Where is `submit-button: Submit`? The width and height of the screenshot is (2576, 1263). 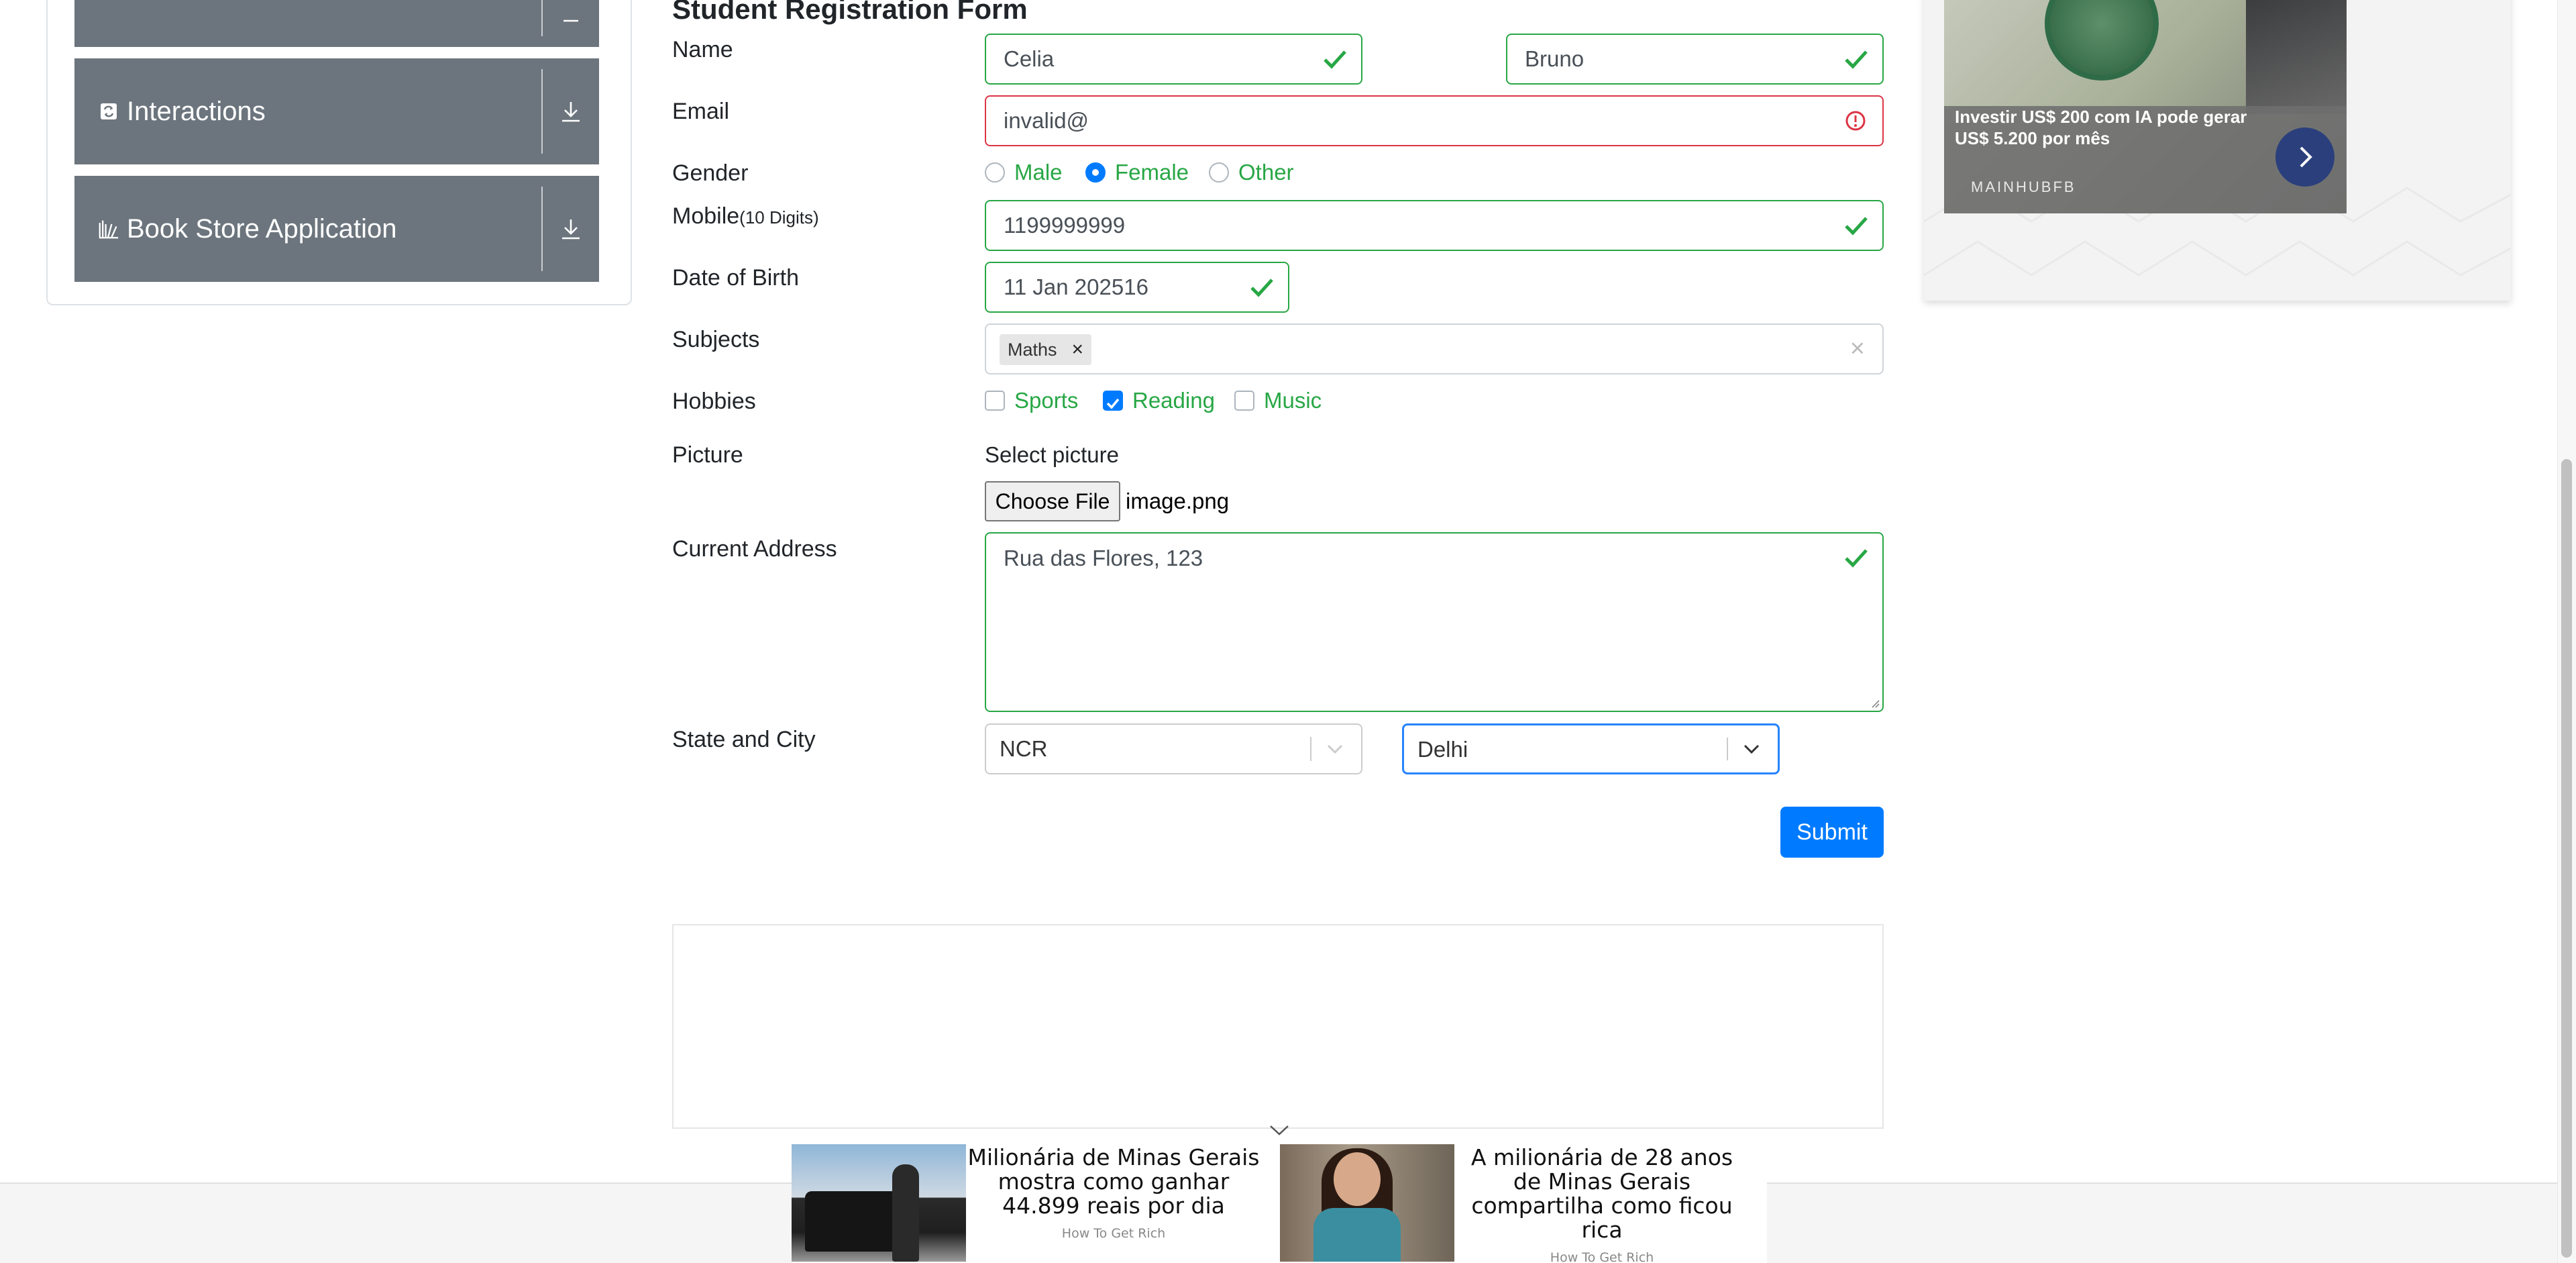
submit-button: Submit is located at coordinates (1832, 832).